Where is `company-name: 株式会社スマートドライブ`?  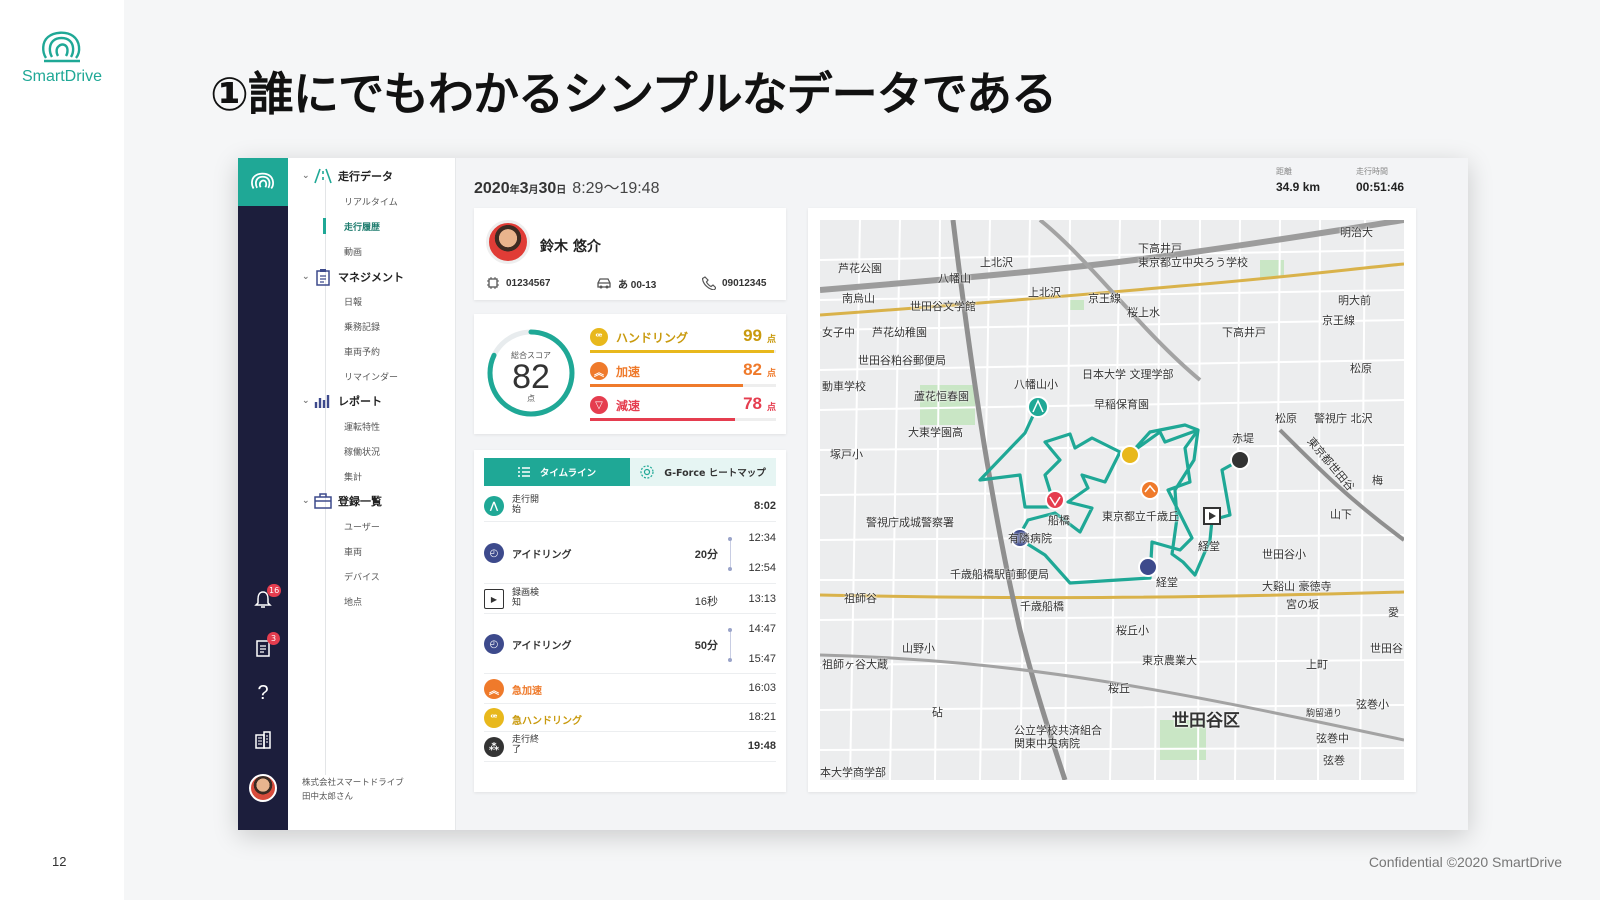 company-name: 株式会社スマートドライブ is located at coordinates (353, 783).